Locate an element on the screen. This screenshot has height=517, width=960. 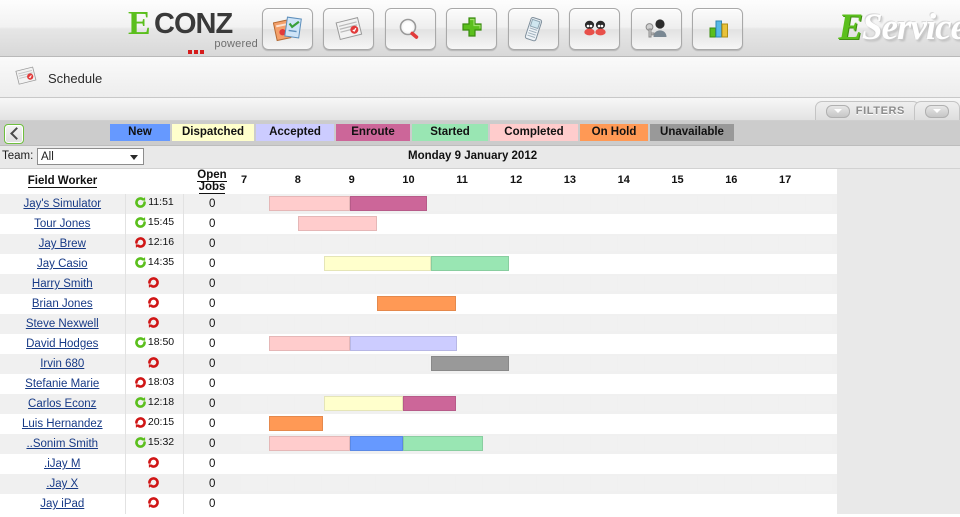
job-bar-new is located at coordinates (376, 443).